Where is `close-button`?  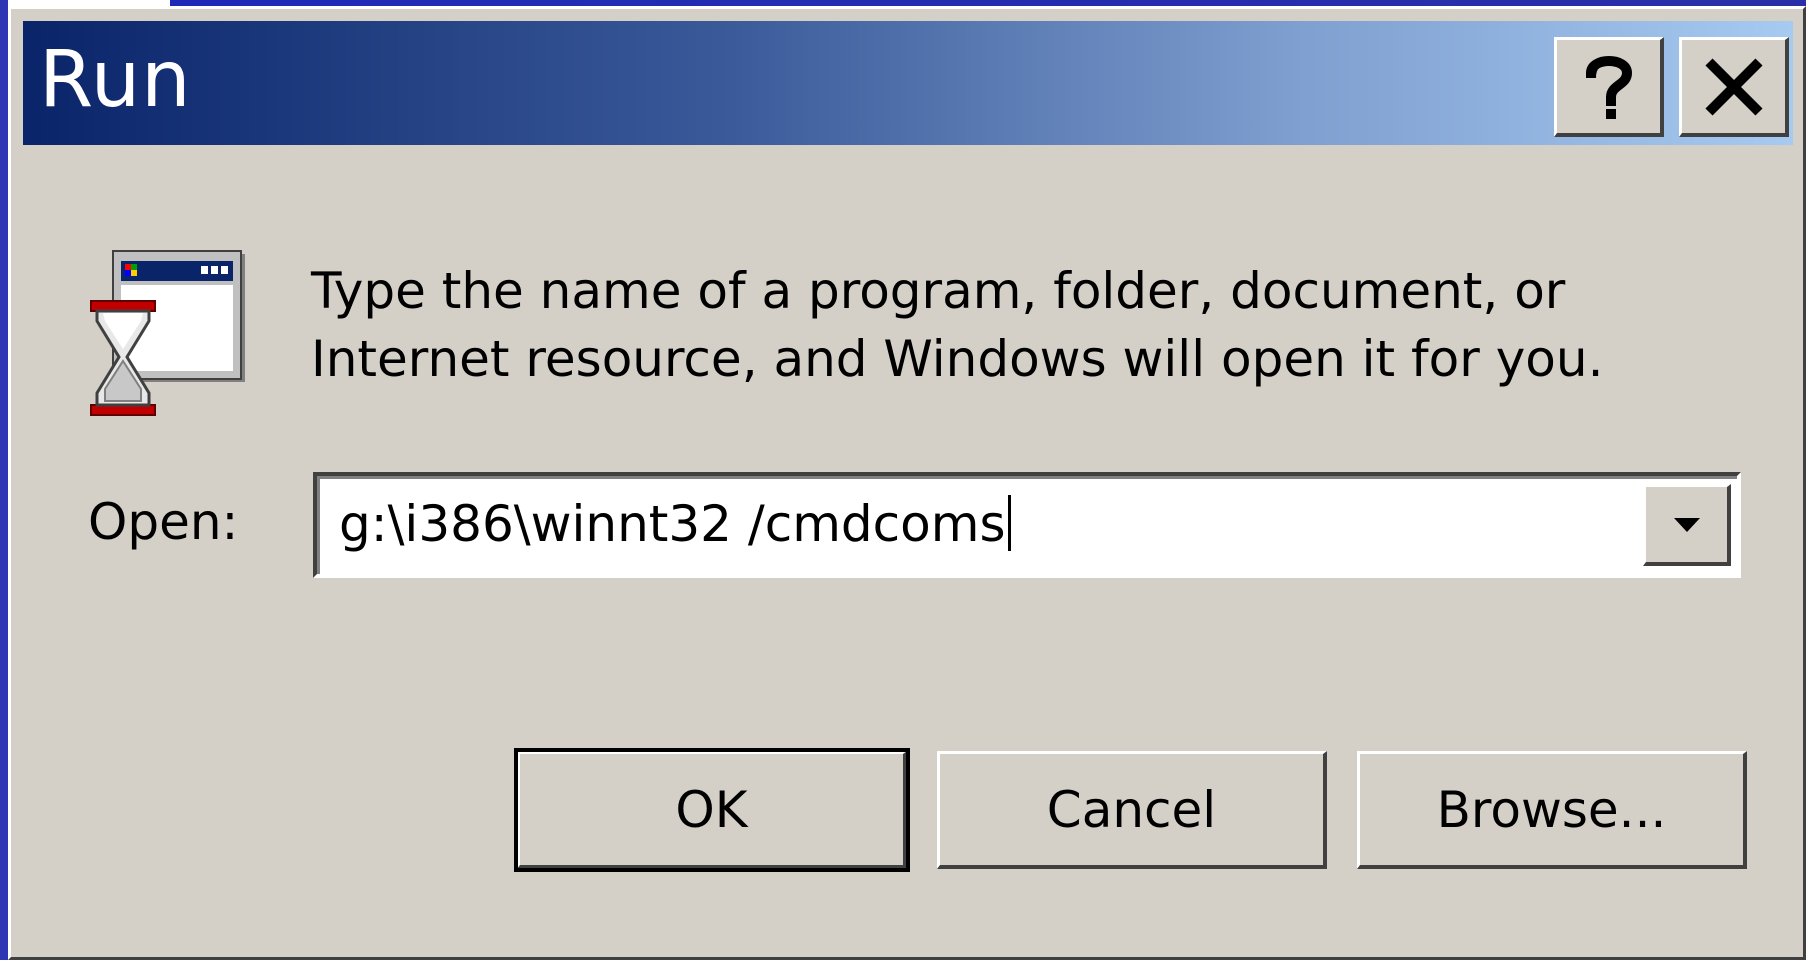 close-button is located at coordinates (1734, 87).